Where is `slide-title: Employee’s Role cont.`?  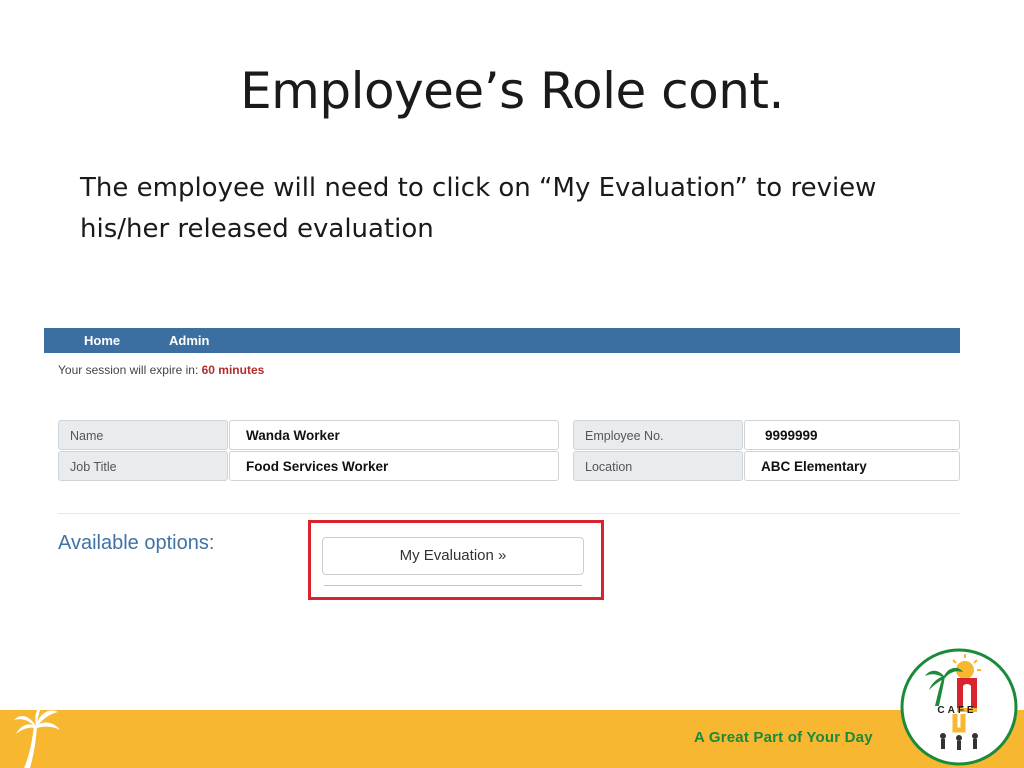 slide-title: Employee’s Role cont. is located at coordinates (512, 91).